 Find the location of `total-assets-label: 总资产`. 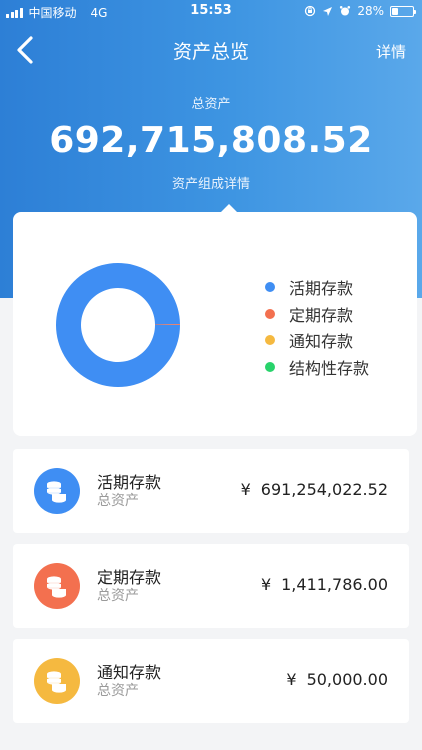

total-assets-label: 总资产 is located at coordinates (211, 104).